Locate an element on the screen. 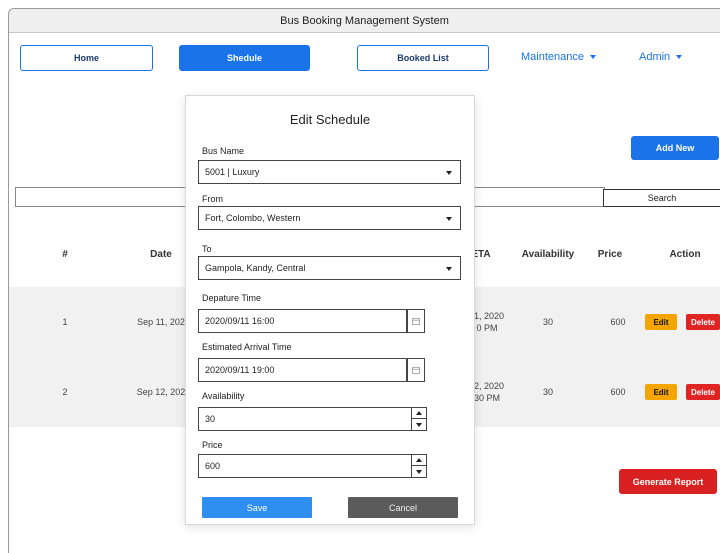 This screenshot has width=720, height=553. price-input: 600 is located at coordinates (311, 466).